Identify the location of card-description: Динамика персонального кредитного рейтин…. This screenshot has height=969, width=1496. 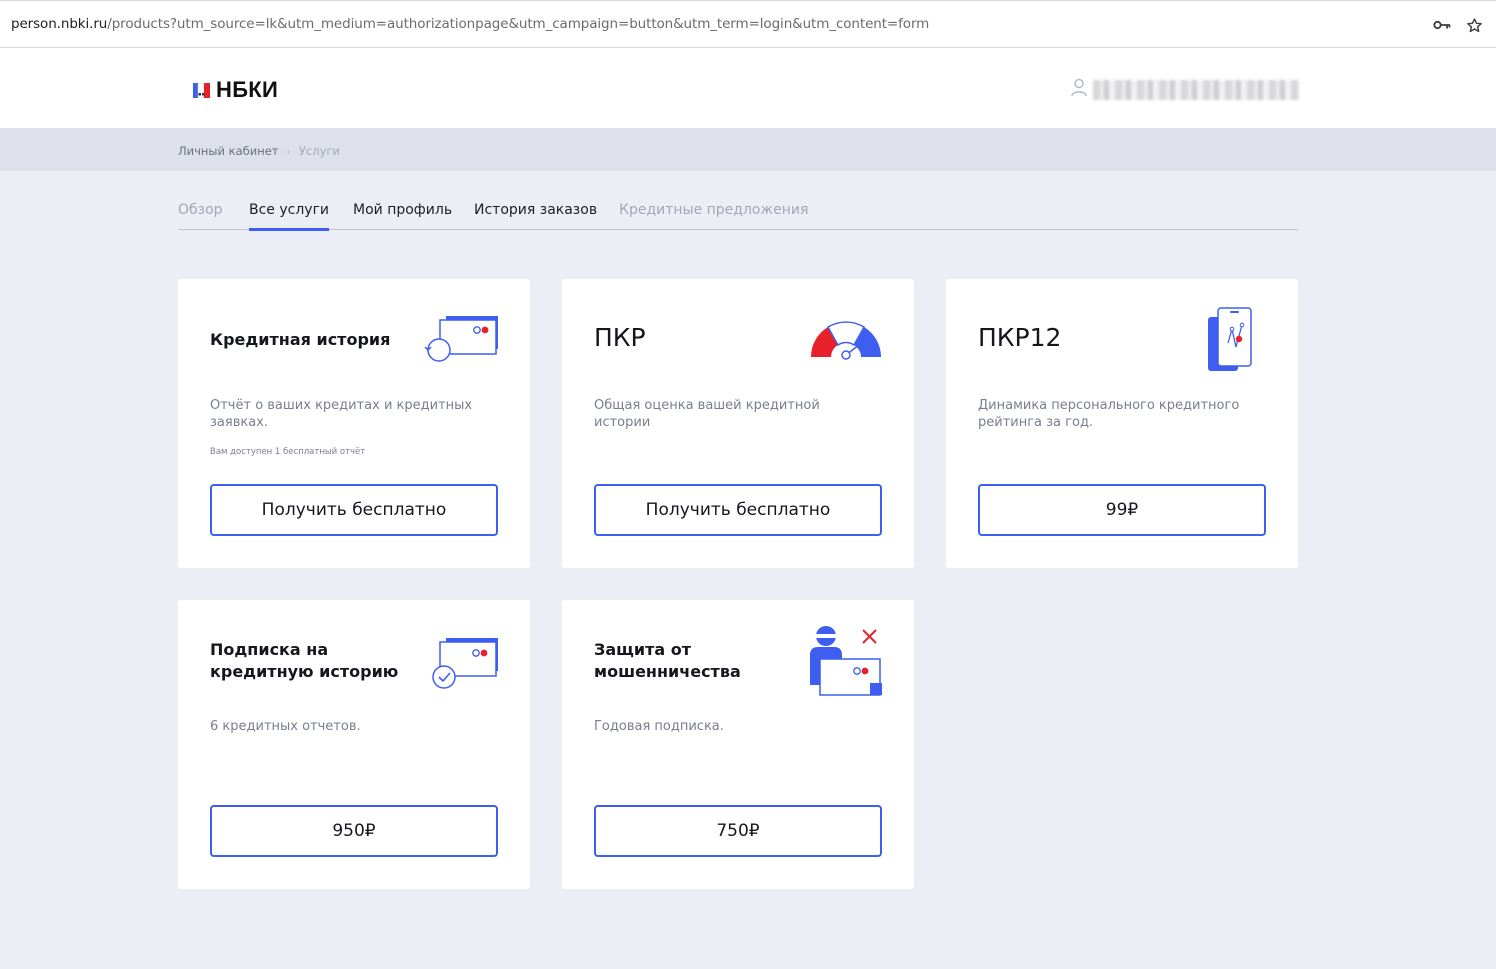
(1109, 414).